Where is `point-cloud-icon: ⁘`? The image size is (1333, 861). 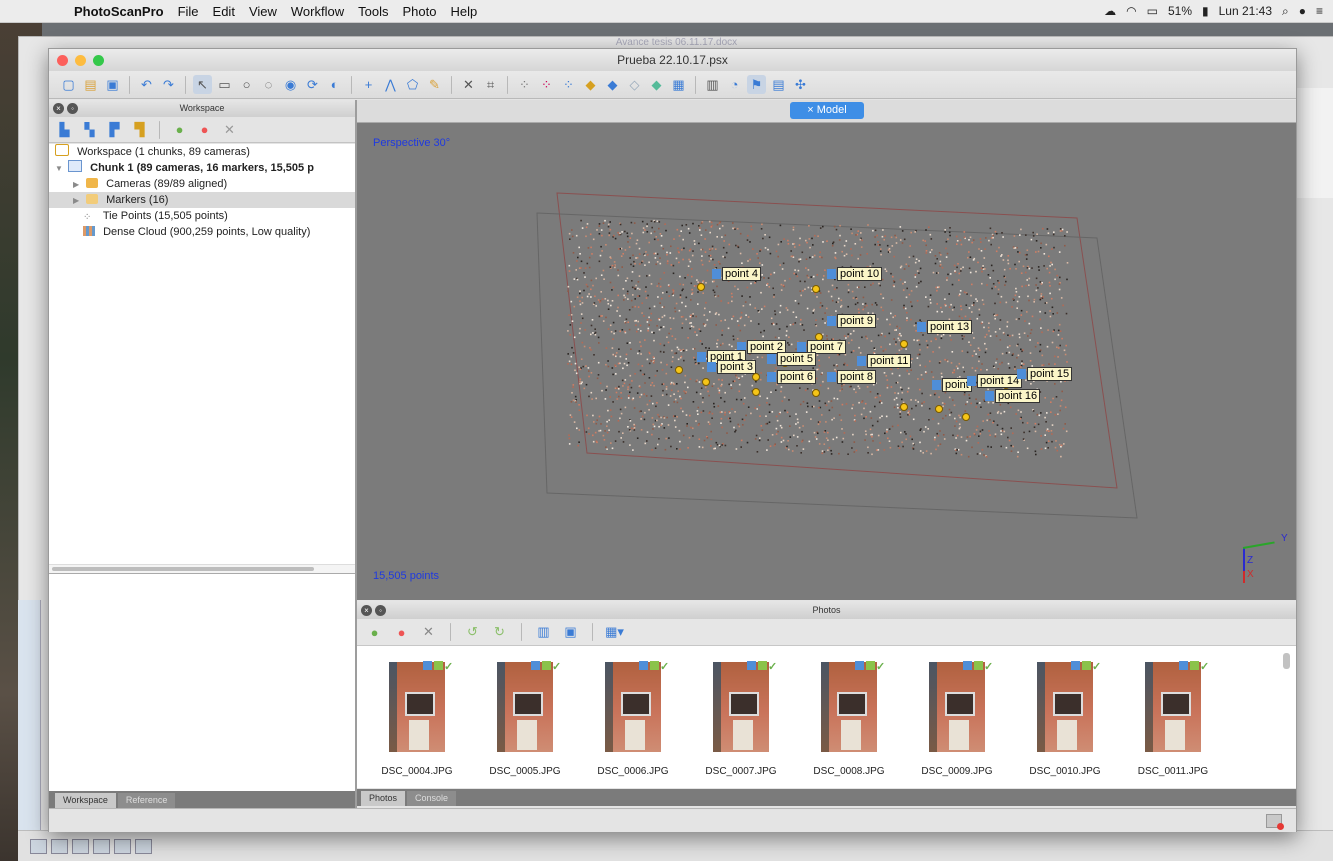
point-cloud-icon: ⁘ is located at coordinates (524, 84).